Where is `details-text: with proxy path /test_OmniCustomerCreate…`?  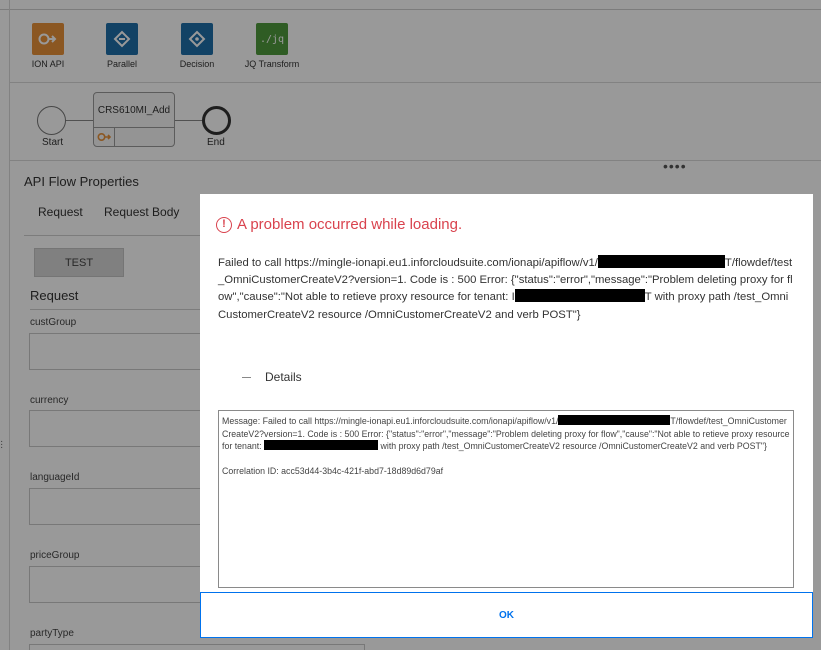 details-text: with proxy path /test_OmniCustomerCreate… is located at coordinates (572, 446).